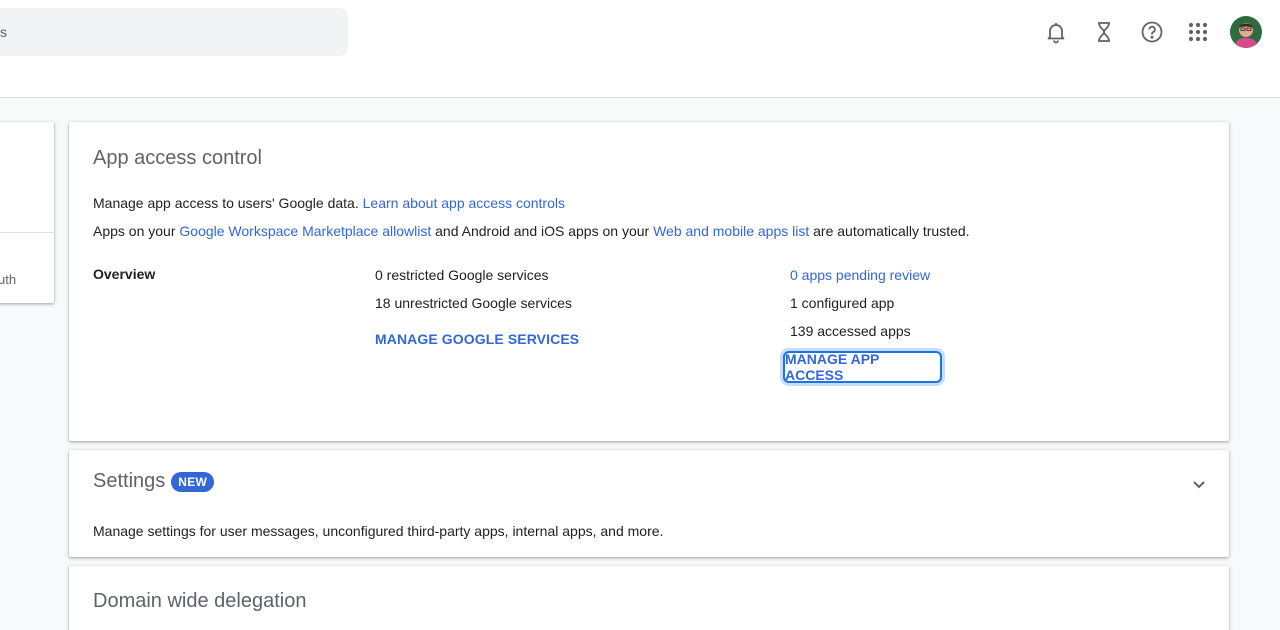  I want to click on avatar, so click(1246, 32).